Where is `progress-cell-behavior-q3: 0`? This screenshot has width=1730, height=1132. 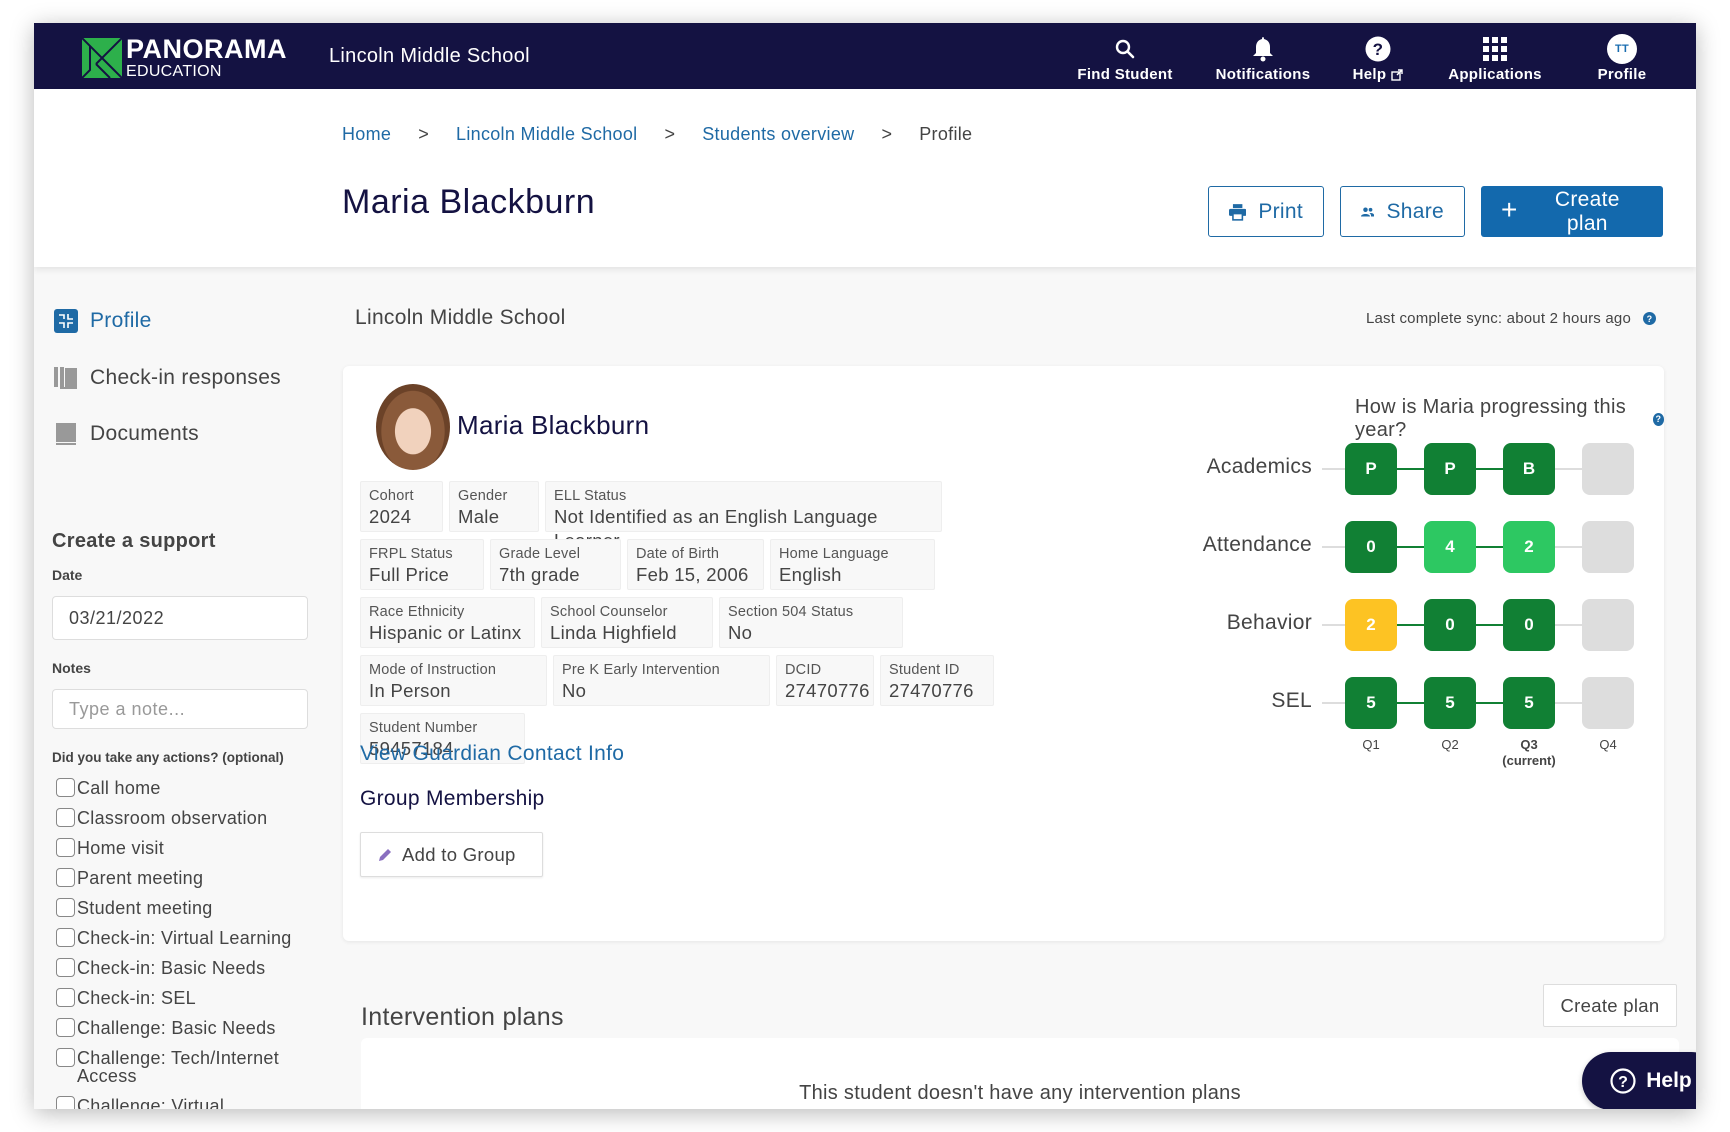 progress-cell-behavior-q3: 0 is located at coordinates (1529, 625).